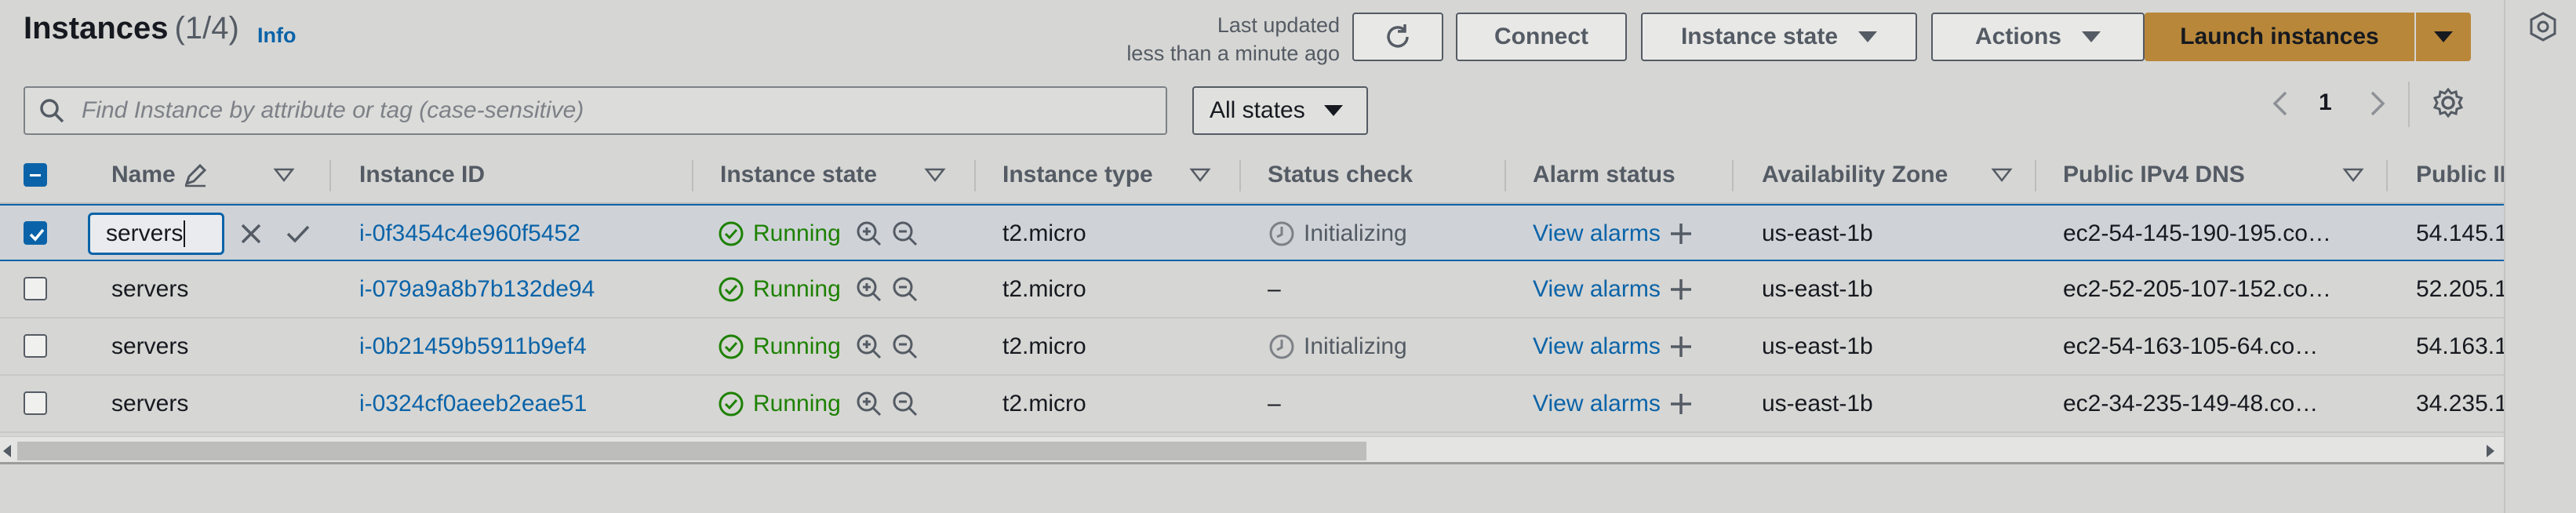 This screenshot has height=513, width=2576. Describe the element at coordinates (2460, 403) in the screenshot. I see `public-ip-value: 34.235.1` at that location.